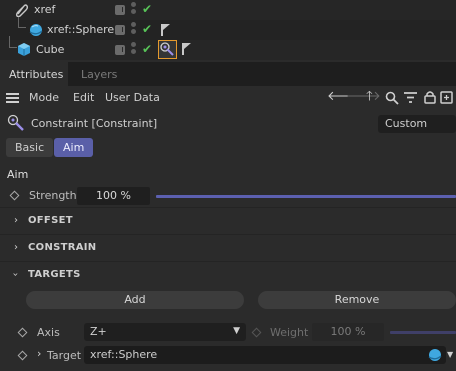  I want to click on object-row-sphere: xref::Sphere ✔, so click(228, 28).